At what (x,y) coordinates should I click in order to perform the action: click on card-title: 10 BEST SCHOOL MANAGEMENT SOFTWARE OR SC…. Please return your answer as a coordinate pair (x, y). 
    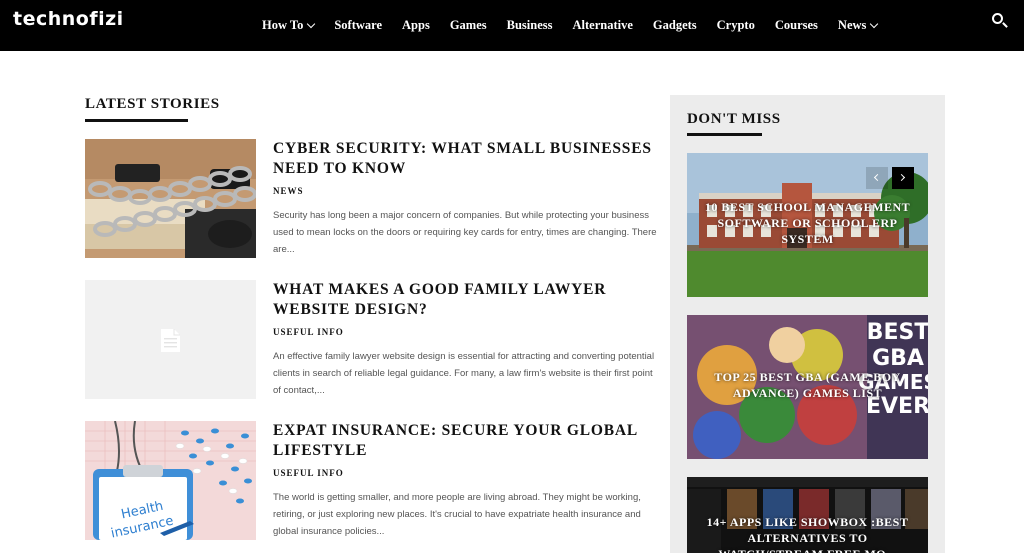
    Looking at the image, I should click on (807, 223).